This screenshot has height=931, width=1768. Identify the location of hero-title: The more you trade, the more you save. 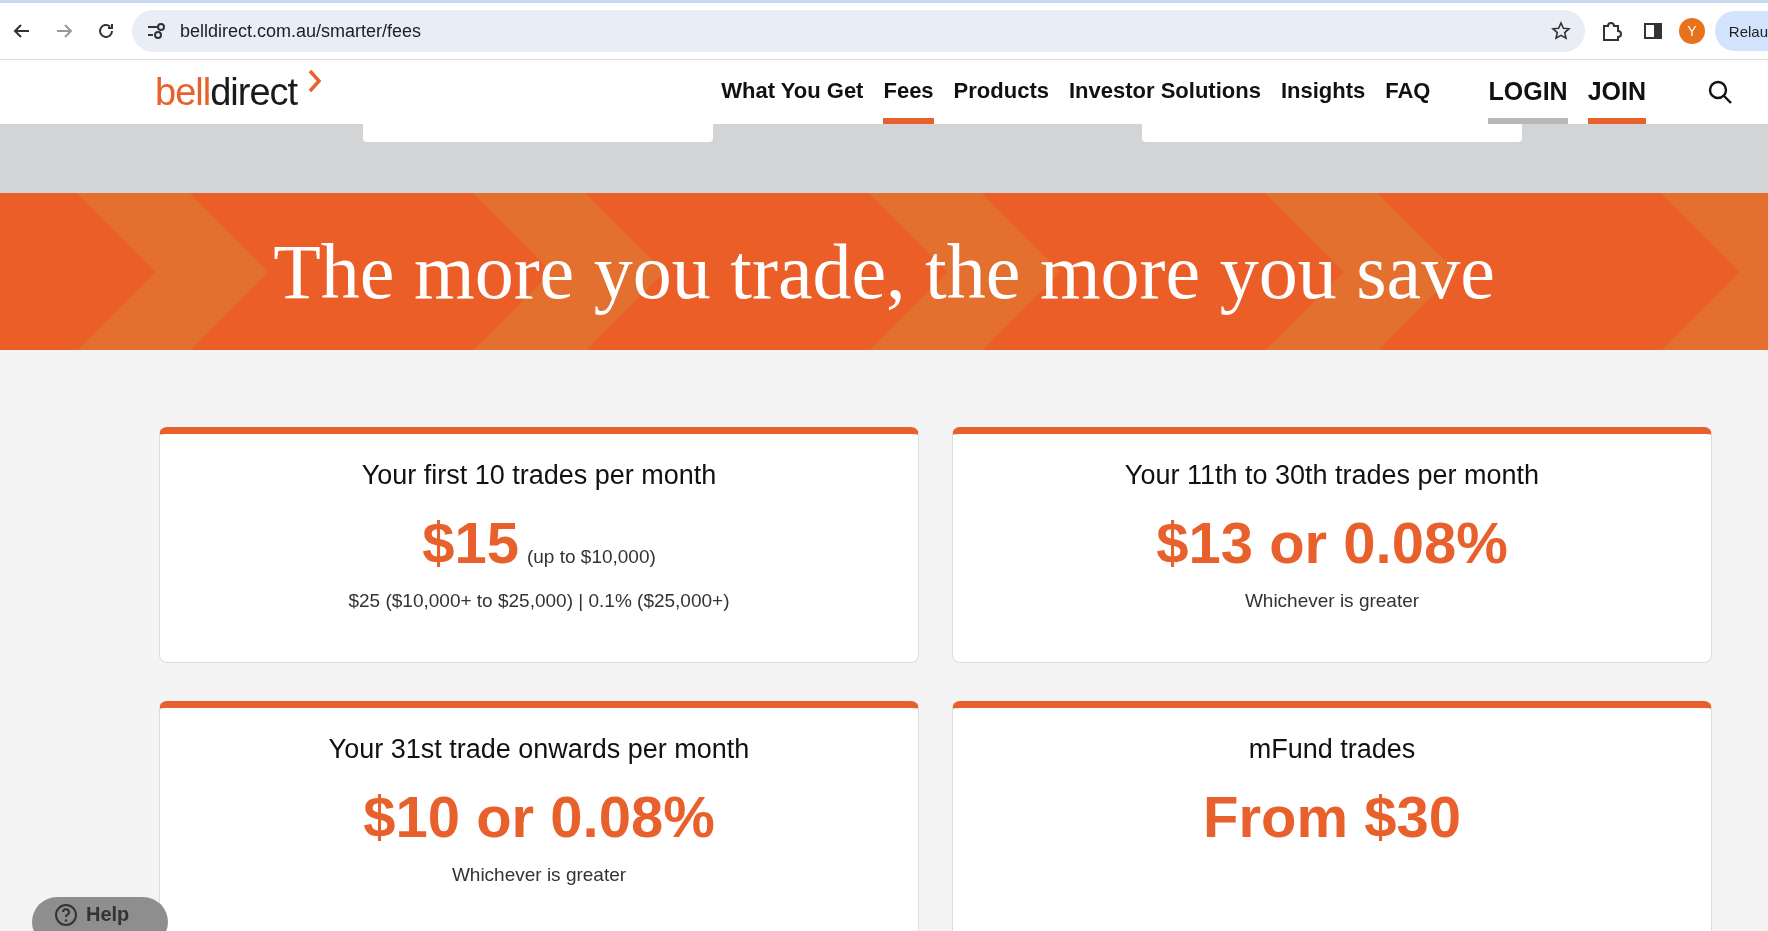
(884, 271).